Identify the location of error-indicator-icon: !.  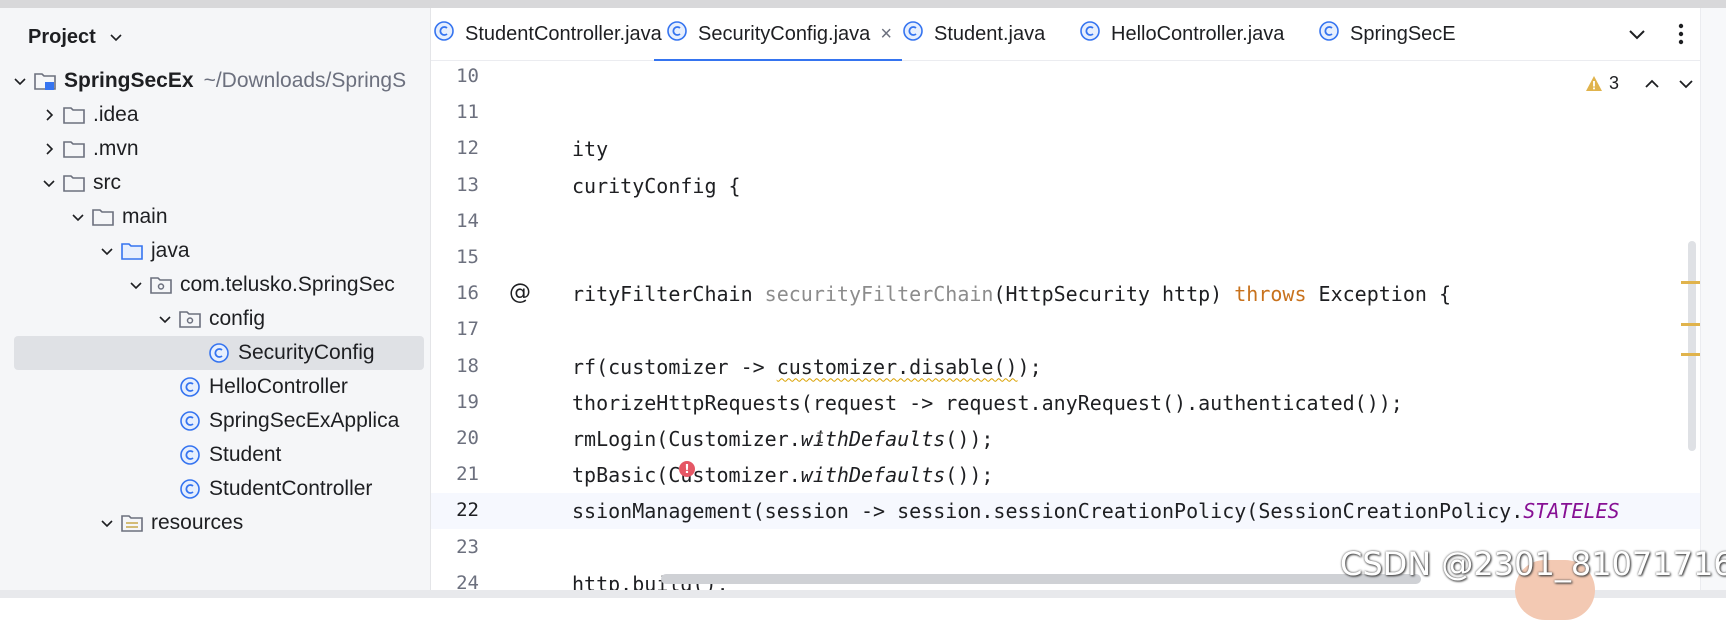
(687, 469).